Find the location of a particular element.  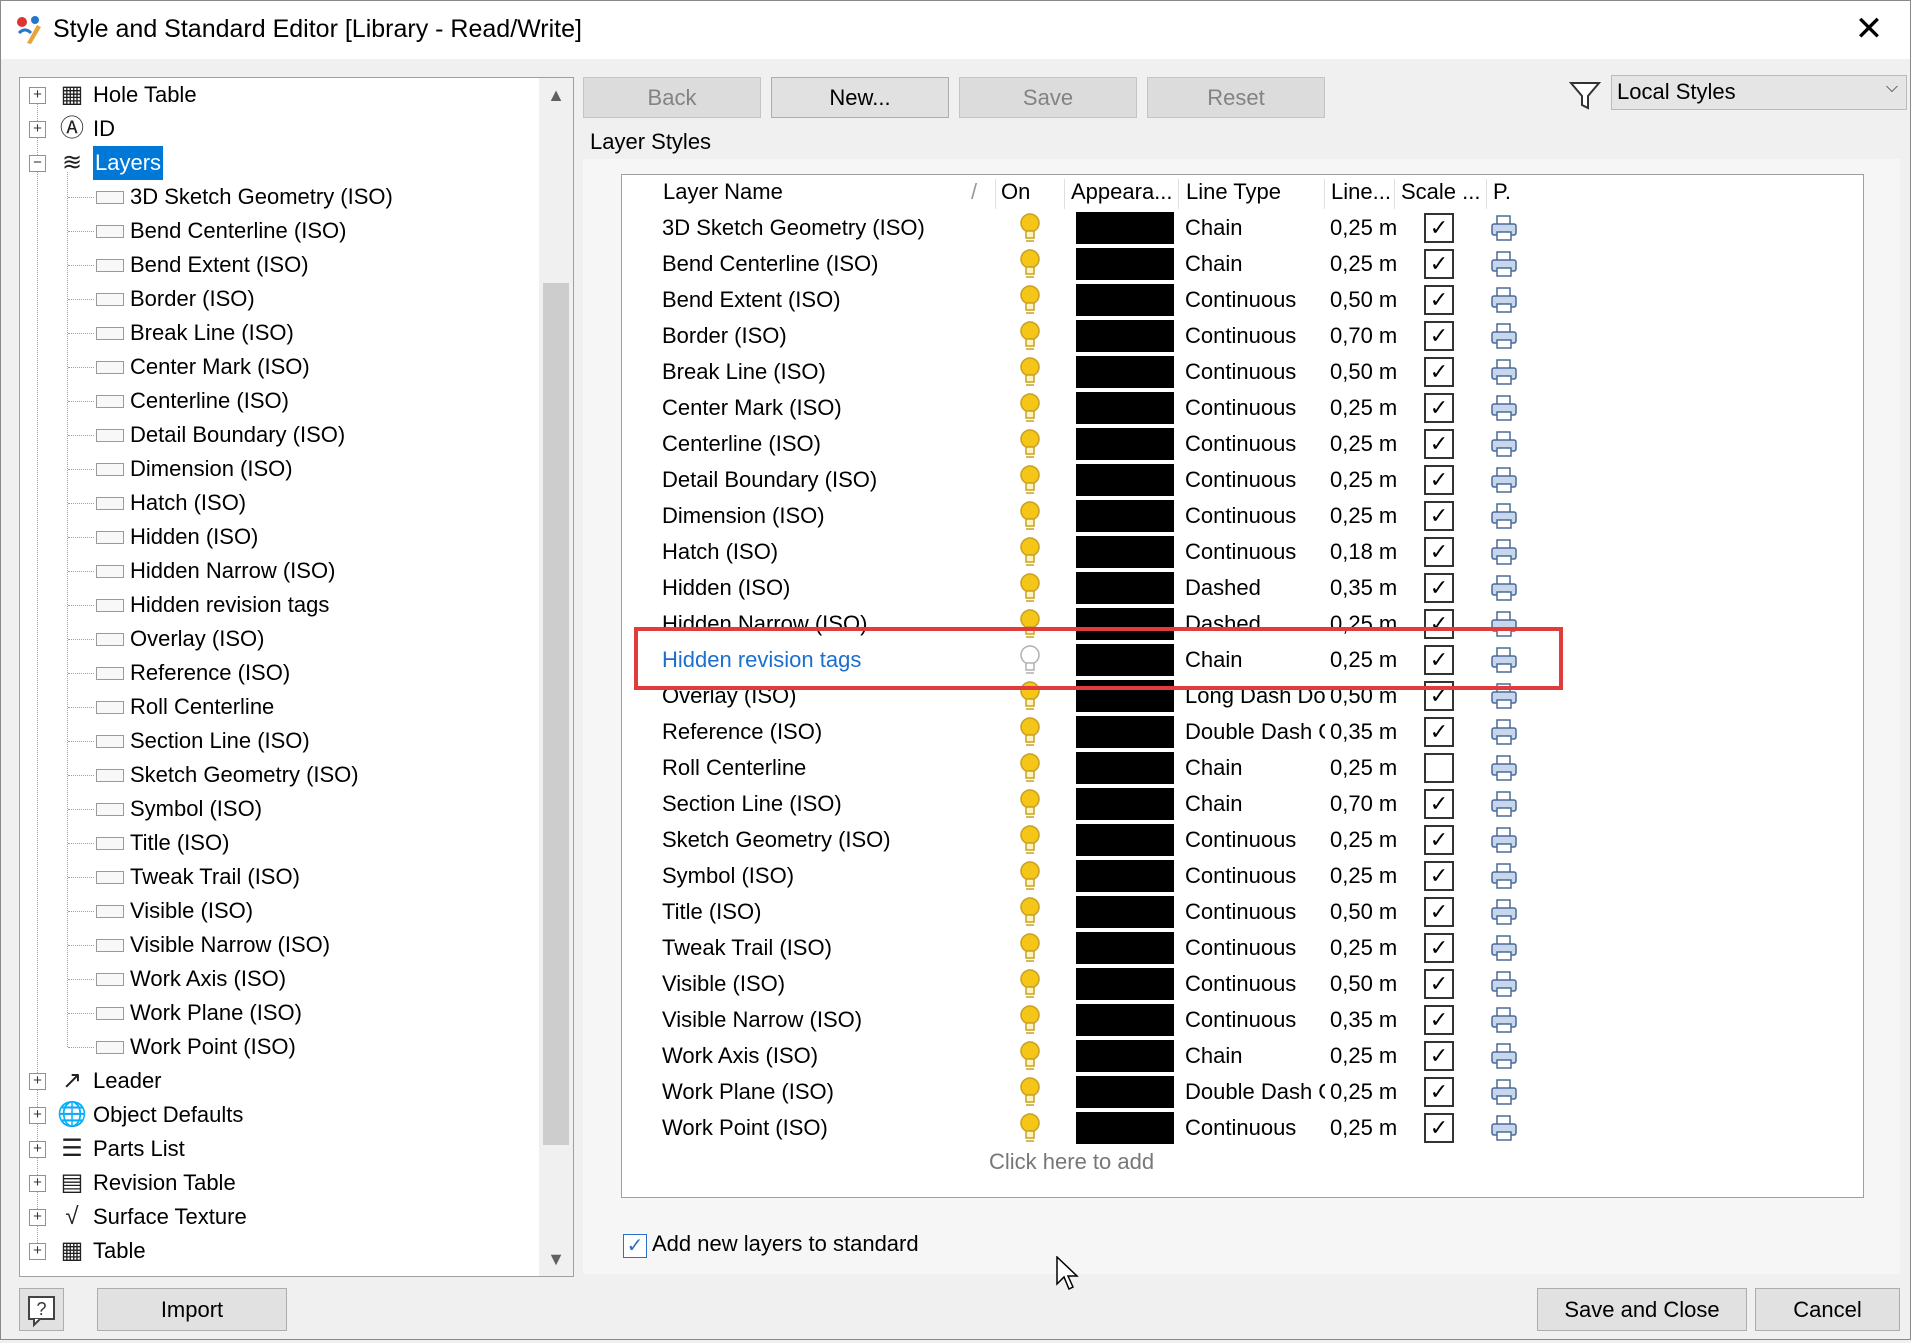

layer-name-cell: Sketch Geometry (ISO) is located at coordinates (797, 840).